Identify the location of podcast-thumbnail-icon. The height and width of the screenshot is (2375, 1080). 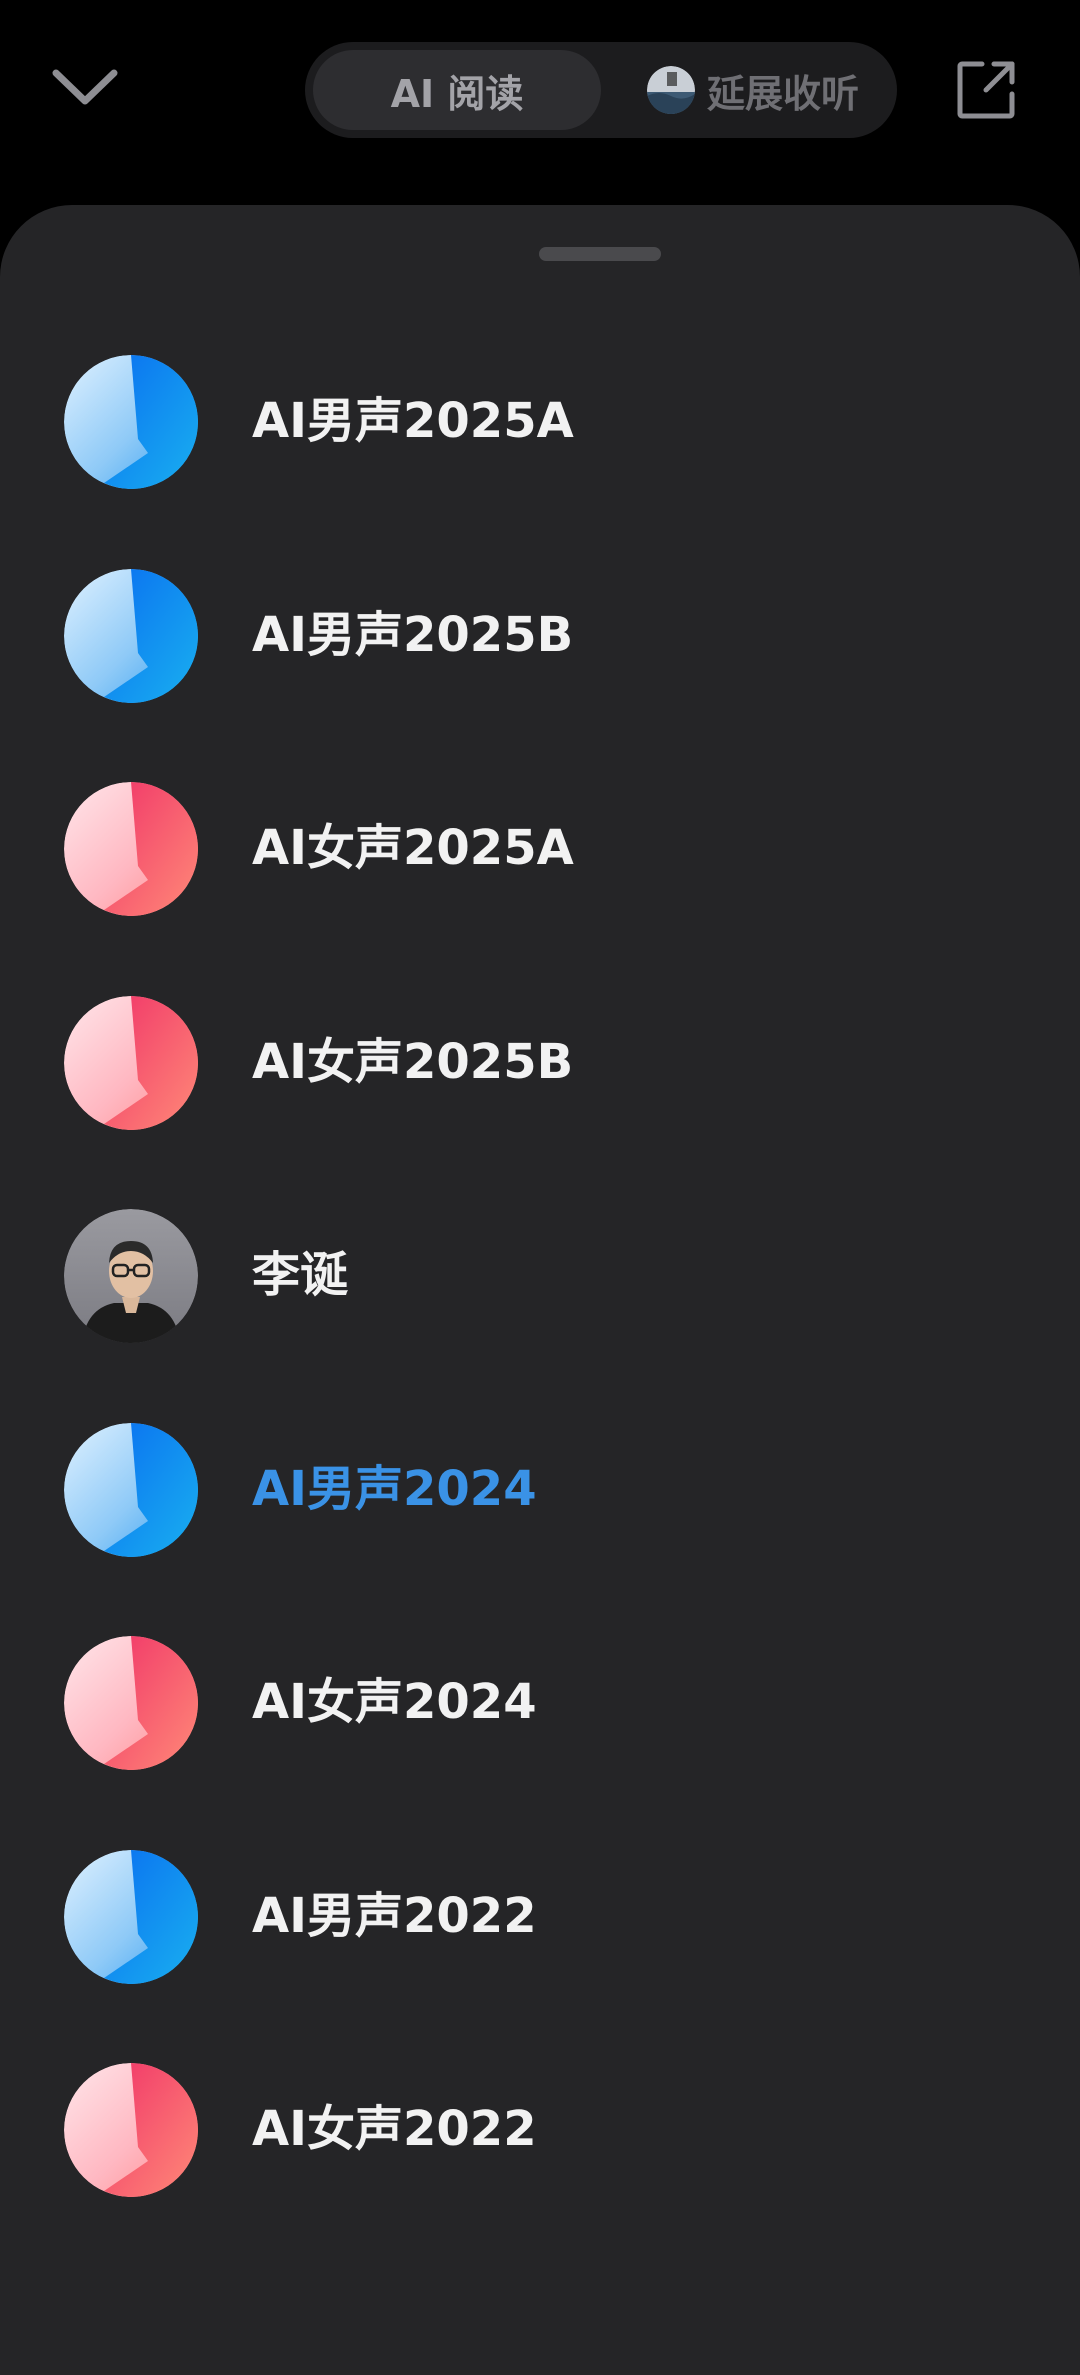
(670, 90).